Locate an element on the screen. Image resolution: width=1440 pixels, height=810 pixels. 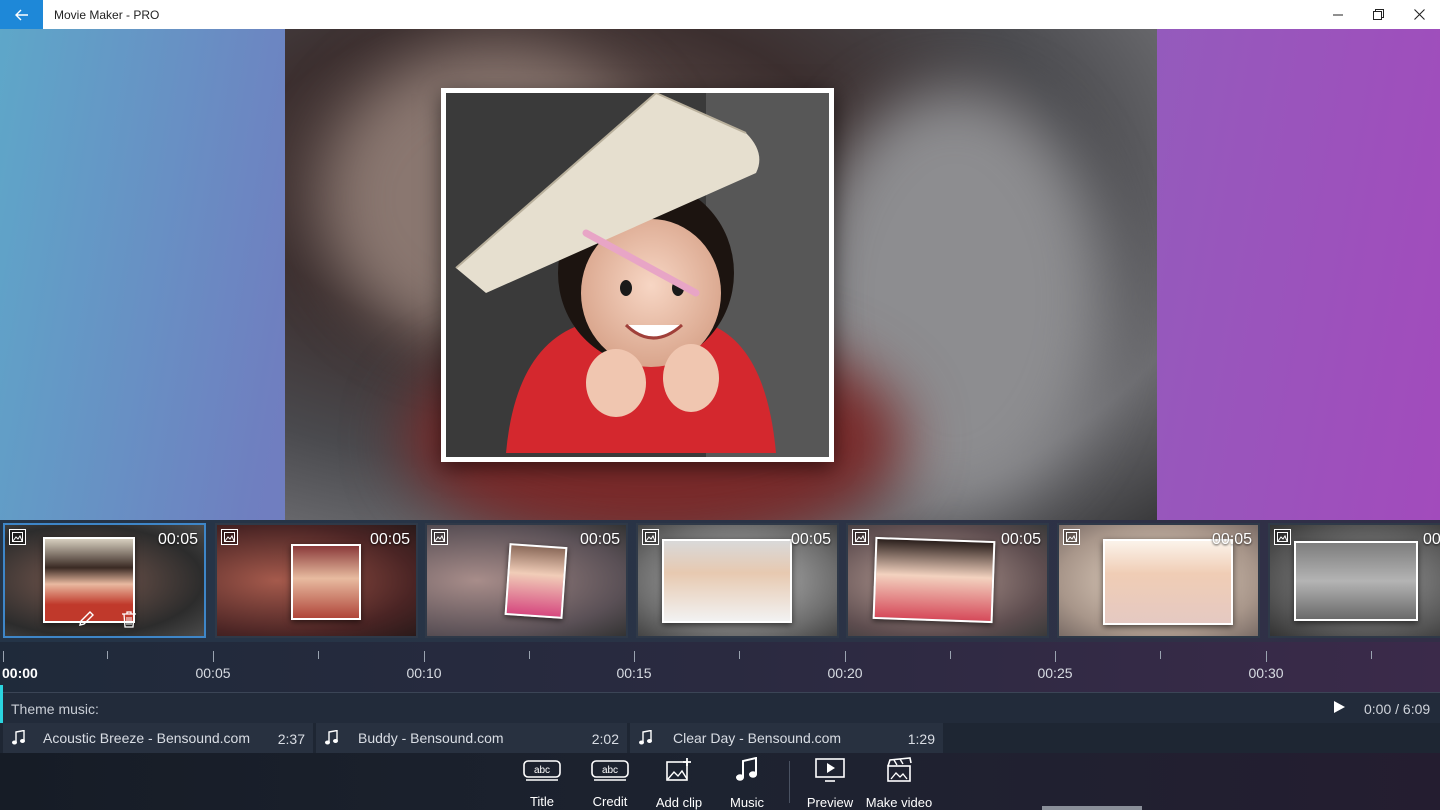
photo-image is located at coordinates (637, 275).